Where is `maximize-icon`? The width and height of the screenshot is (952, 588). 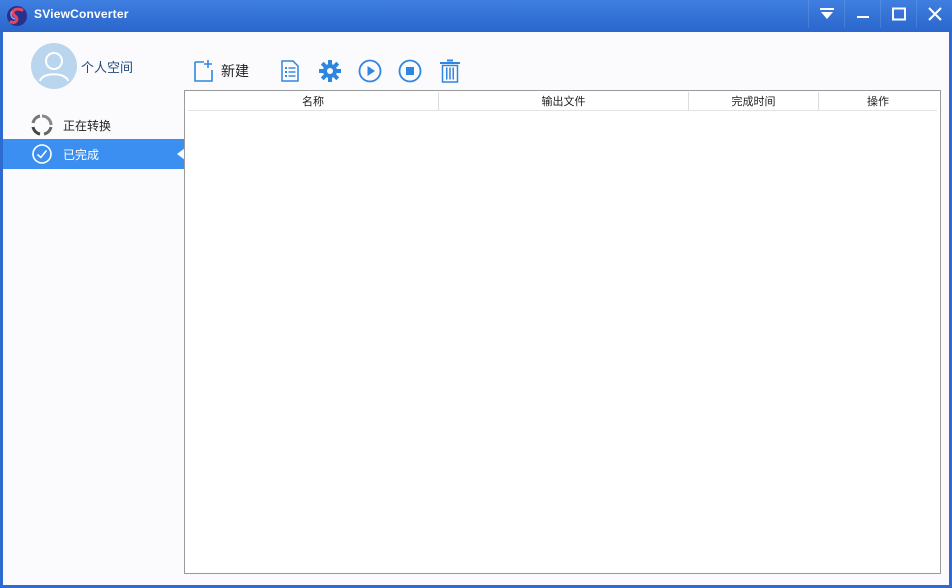 maximize-icon is located at coordinates (898, 14).